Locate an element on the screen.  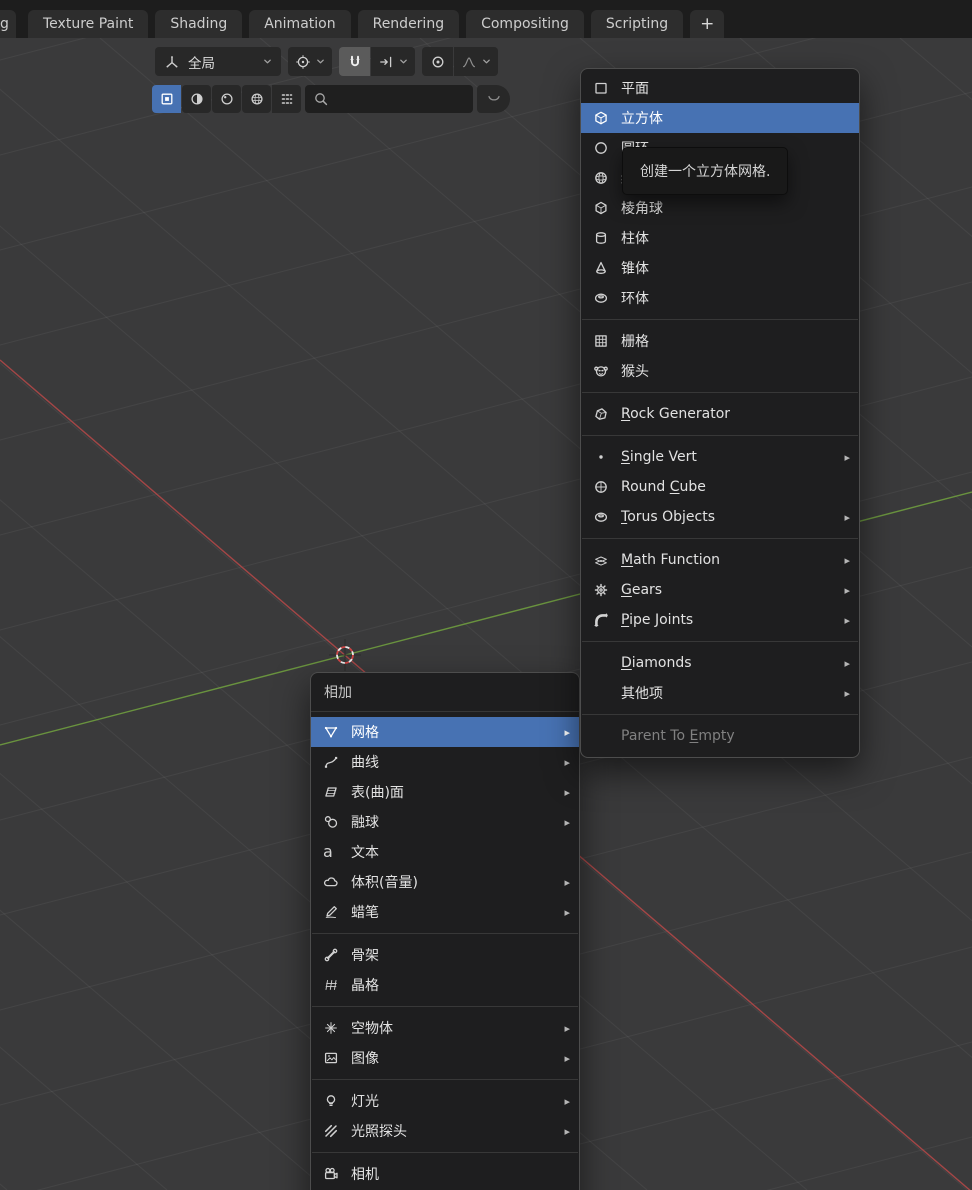
circle-icon is located at coordinates (607, 148).